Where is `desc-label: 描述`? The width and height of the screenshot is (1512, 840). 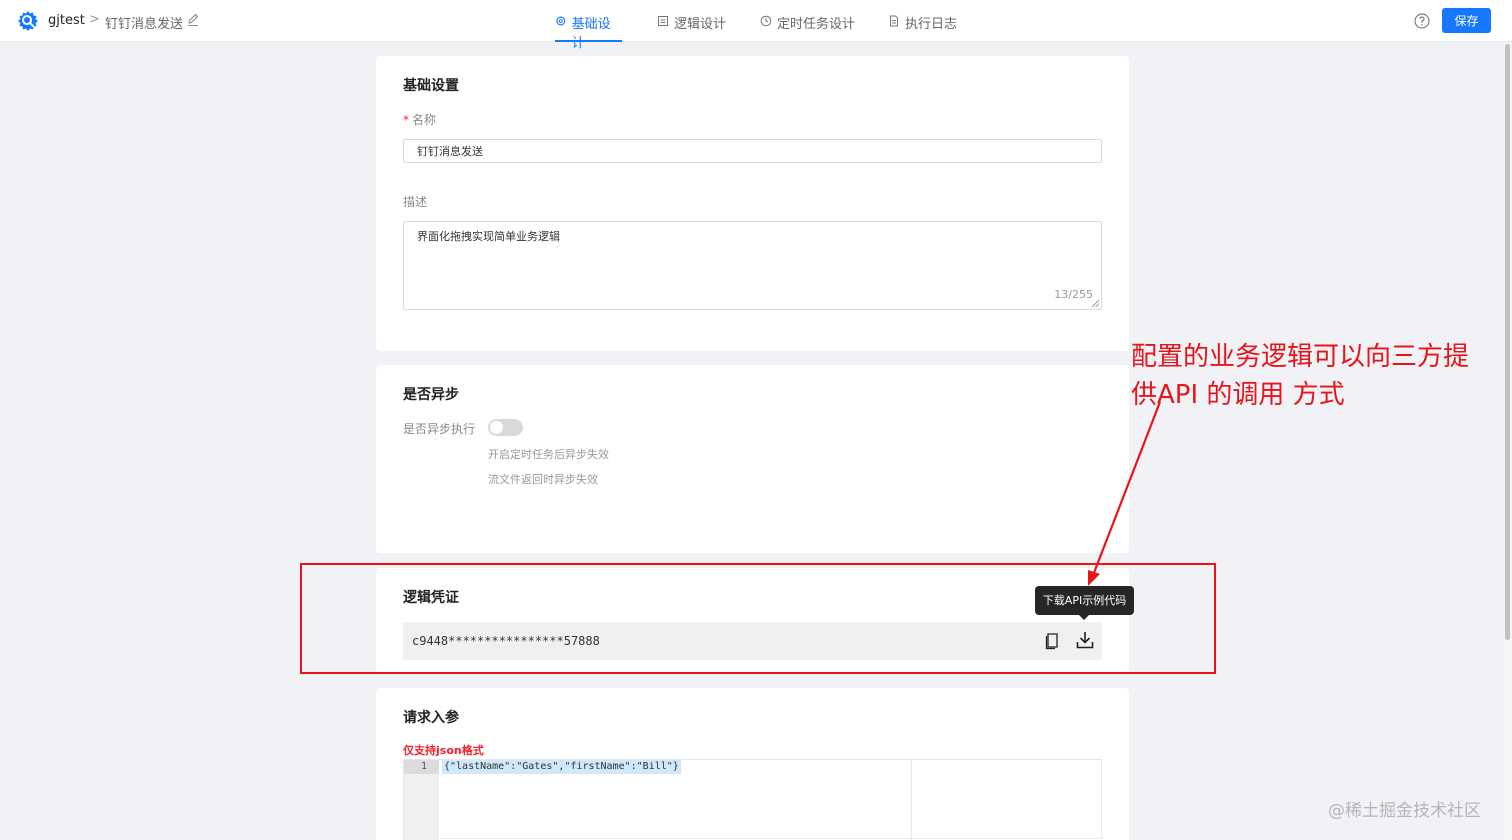
desc-label: 描述 is located at coordinates (415, 202).